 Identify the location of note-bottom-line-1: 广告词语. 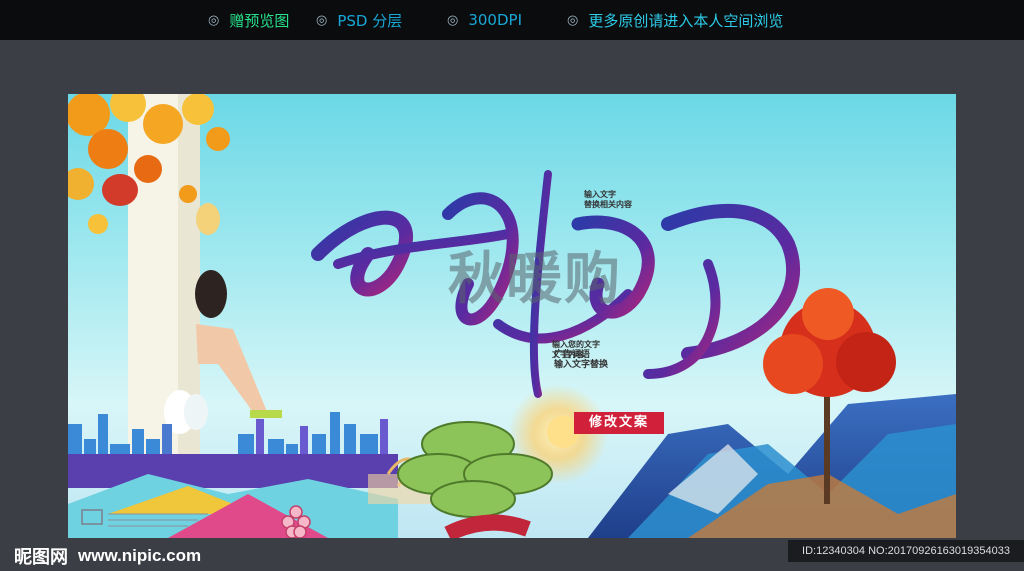
(572, 355).